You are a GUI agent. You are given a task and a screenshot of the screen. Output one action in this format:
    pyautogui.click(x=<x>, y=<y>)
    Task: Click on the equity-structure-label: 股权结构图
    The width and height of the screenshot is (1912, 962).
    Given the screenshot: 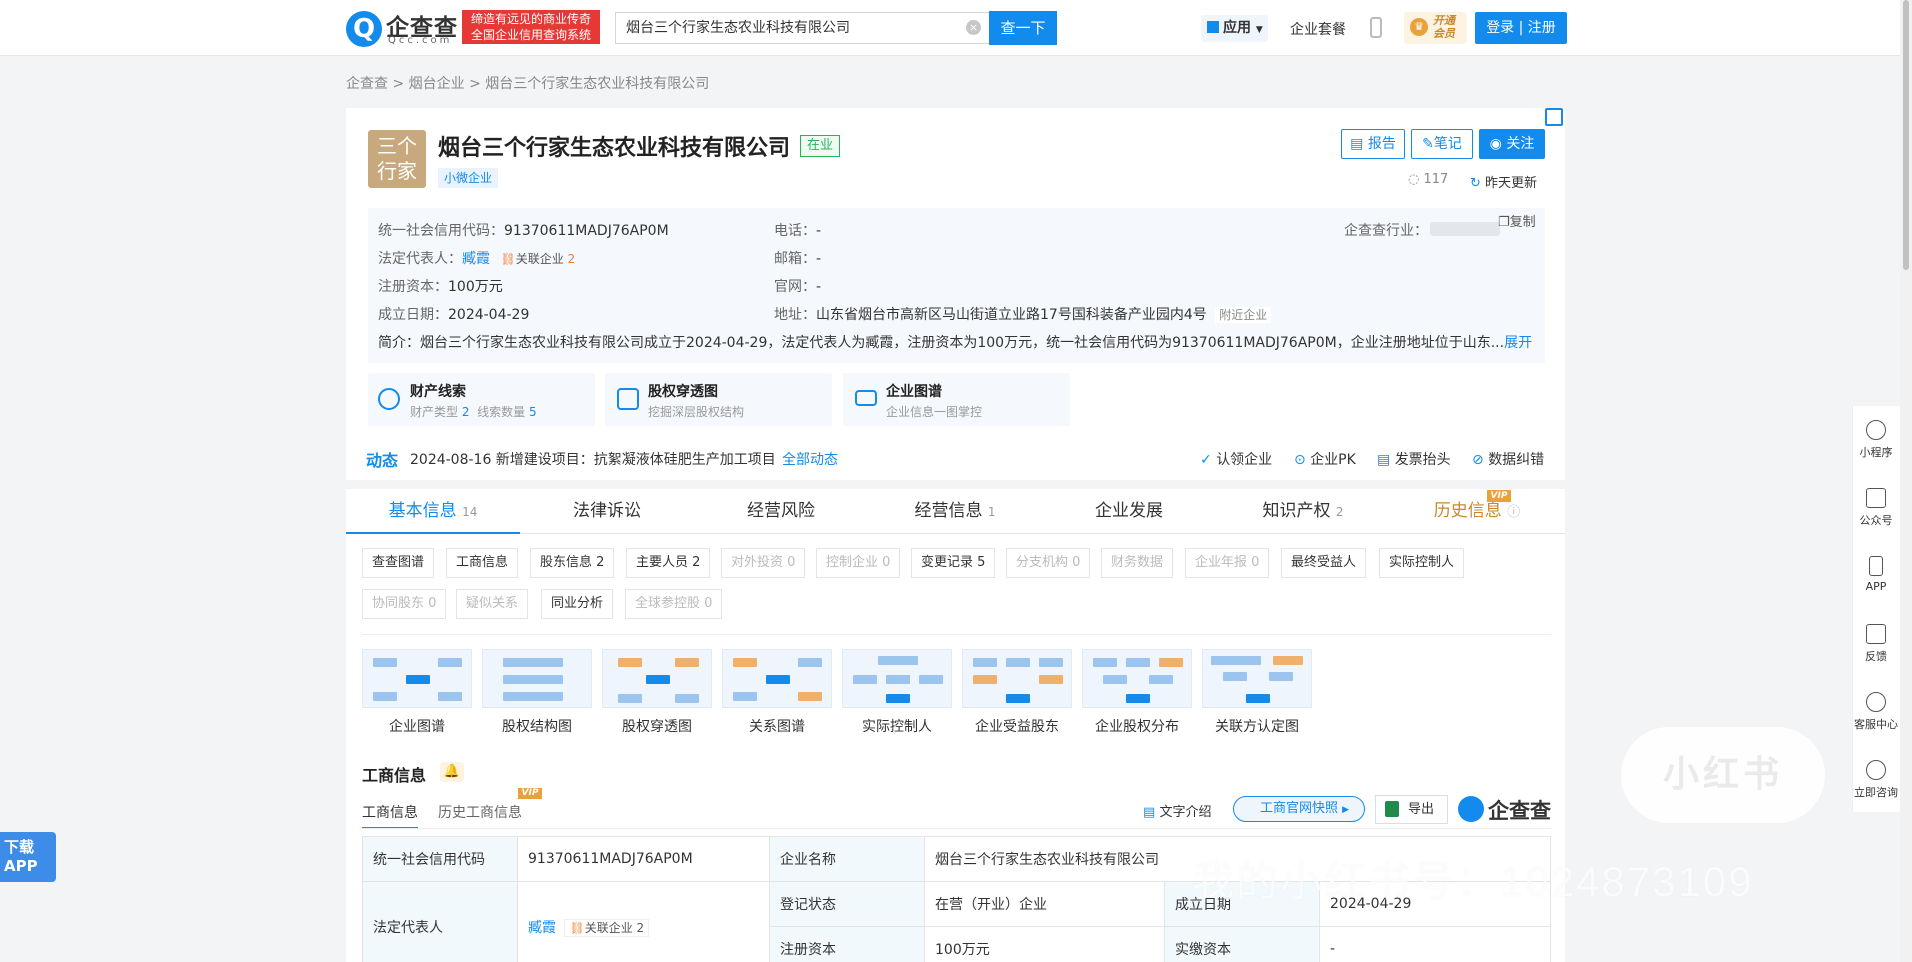 What is the action you would take?
    pyautogui.click(x=537, y=726)
    